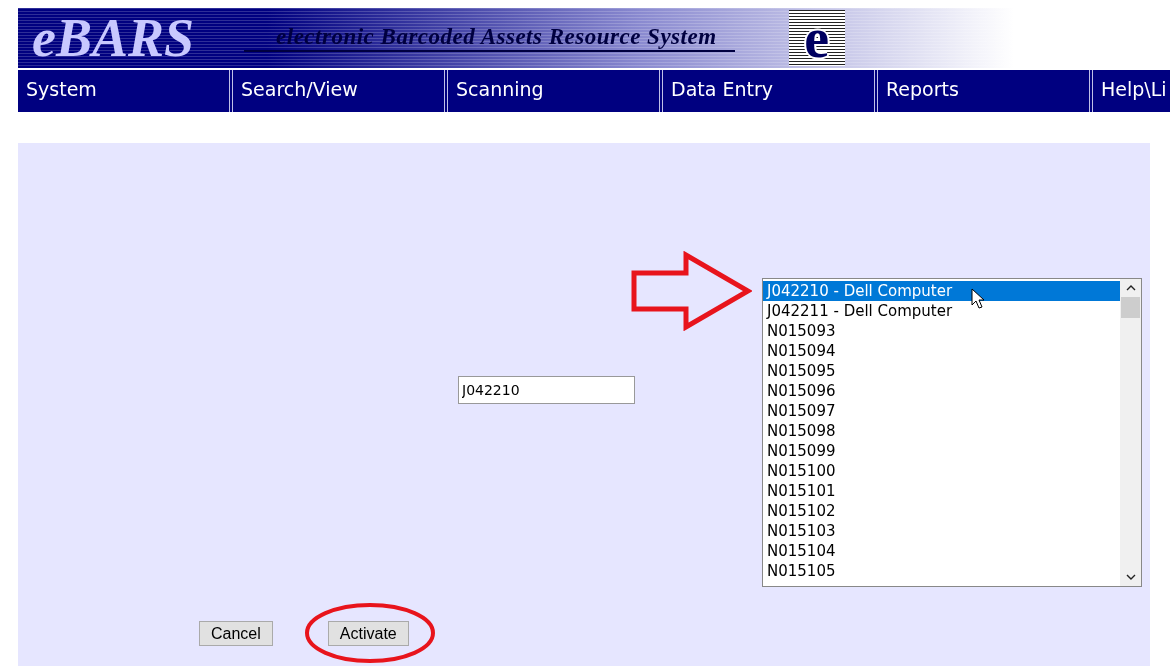 Image resolution: width=1170 pixels, height=666 pixels. What do you see at coordinates (941, 371) in the screenshot?
I see `list-item: N015095` at bounding box center [941, 371].